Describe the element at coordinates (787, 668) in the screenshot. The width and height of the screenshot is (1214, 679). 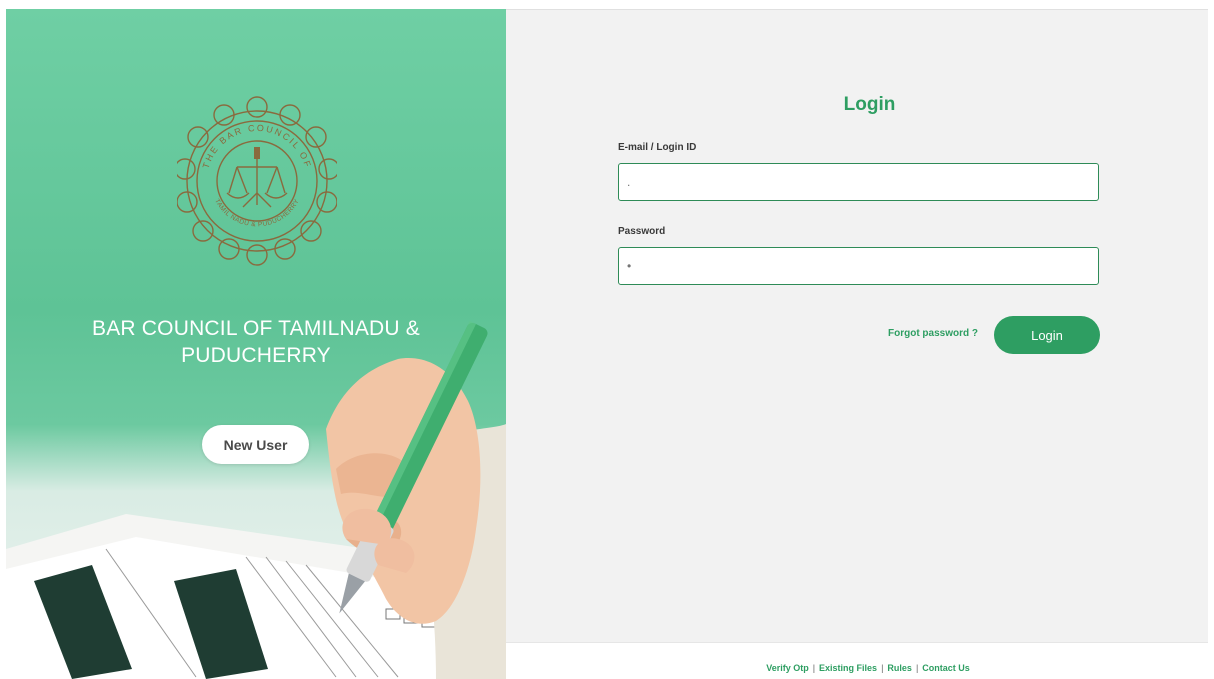
I see `verify-otp-link: Verify Otp` at that location.